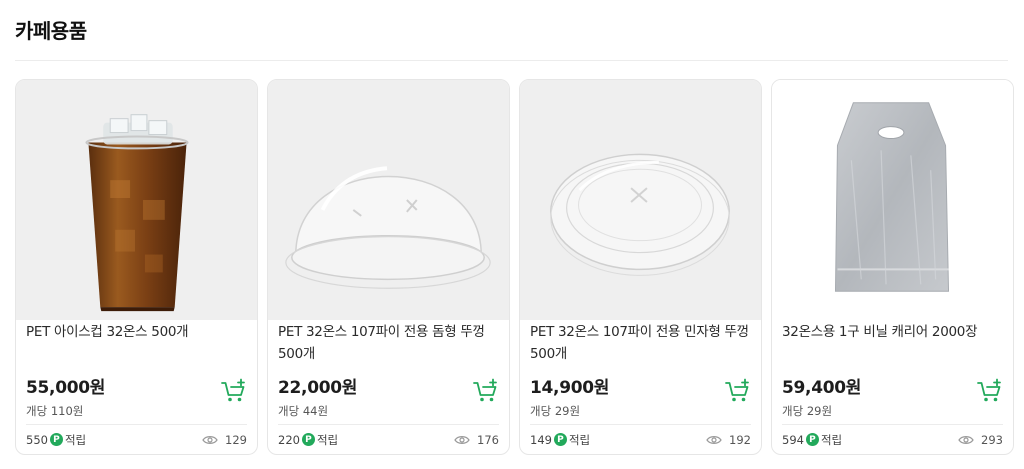 This screenshot has width=1024, height=469. I want to click on points-amount: 550, so click(37, 439).